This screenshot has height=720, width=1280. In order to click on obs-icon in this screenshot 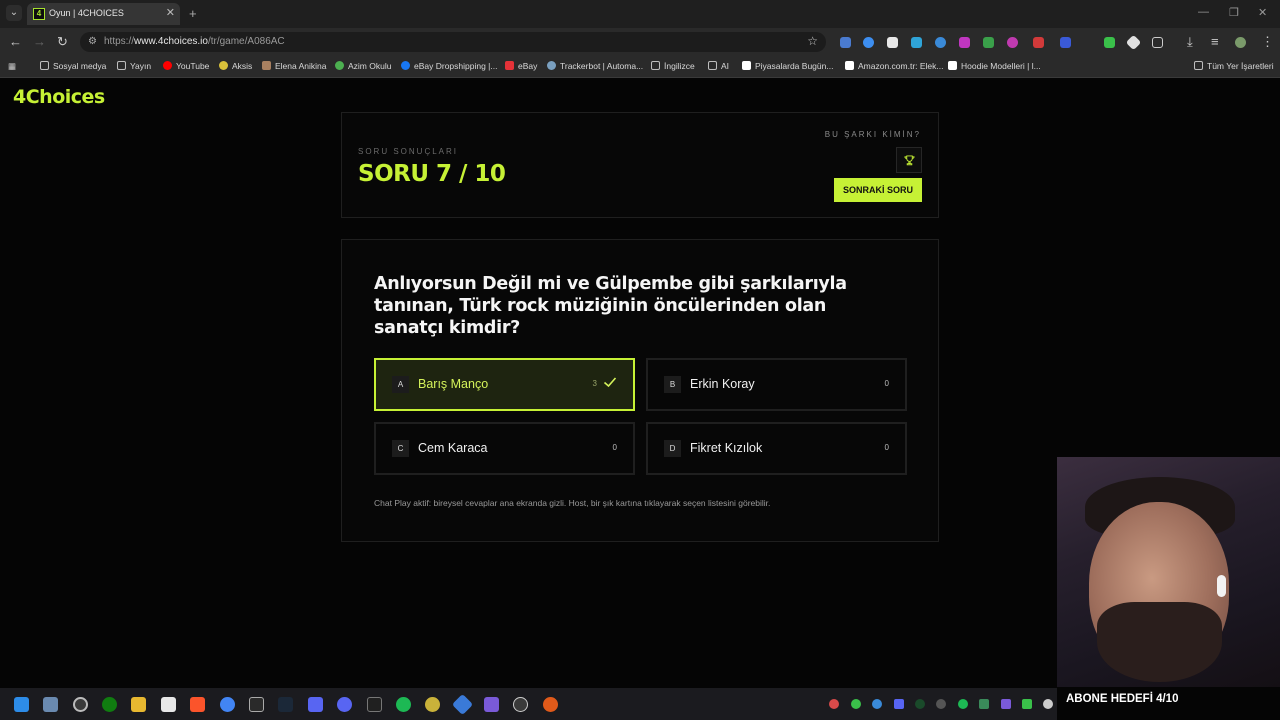, I will do `click(80, 704)`.